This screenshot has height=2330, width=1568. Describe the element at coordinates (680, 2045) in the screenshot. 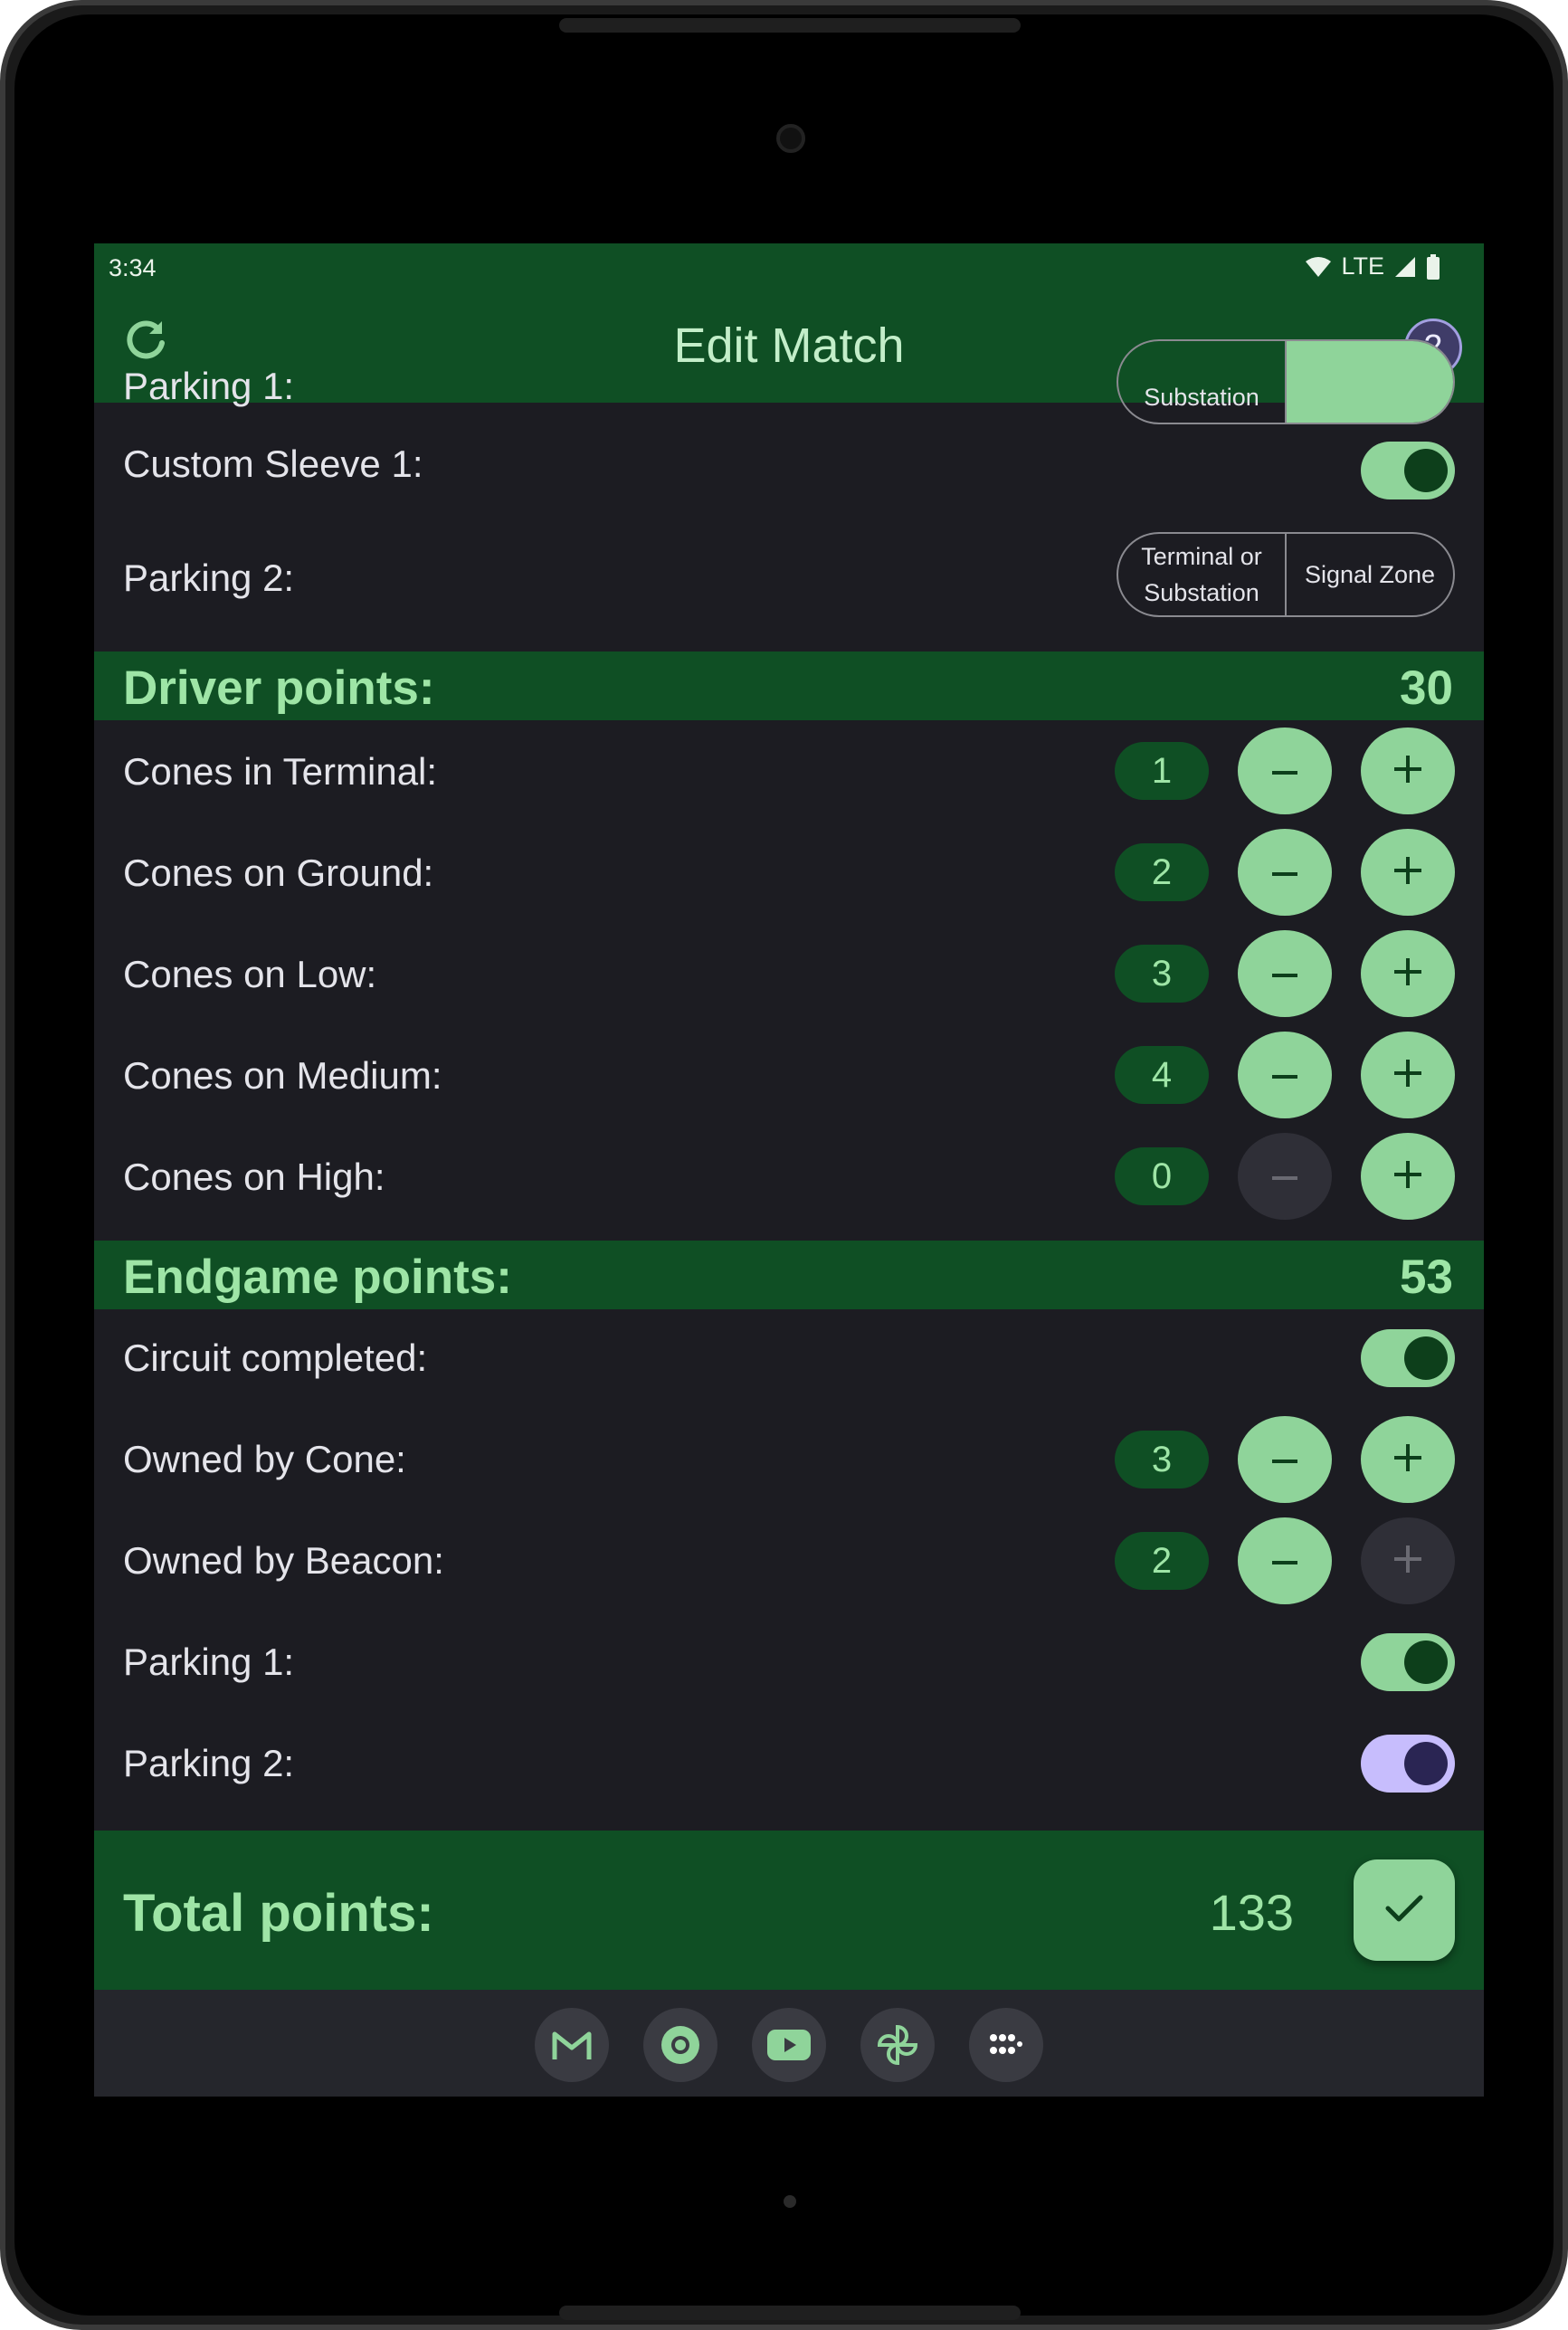

I see `chrome-icon` at that location.